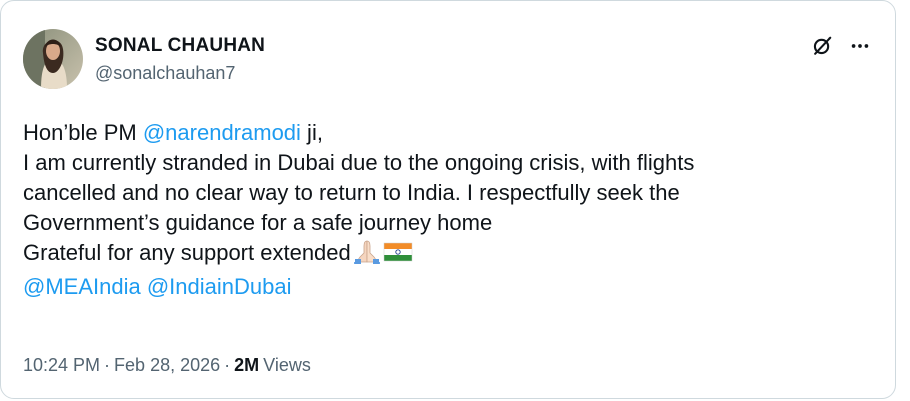 The width and height of the screenshot is (910, 401). What do you see at coordinates (398, 256) in the screenshot?
I see `india-flag-emoji-icon` at bounding box center [398, 256].